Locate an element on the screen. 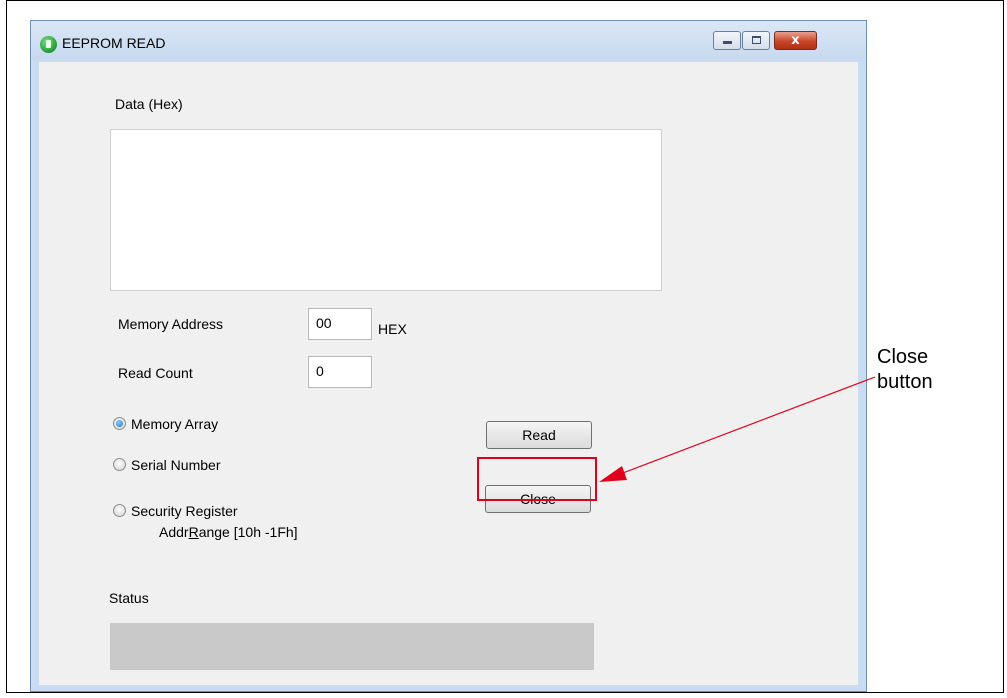 This screenshot has height=698, width=1007. memory-address-label: Memory Address is located at coordinates (171, 324).